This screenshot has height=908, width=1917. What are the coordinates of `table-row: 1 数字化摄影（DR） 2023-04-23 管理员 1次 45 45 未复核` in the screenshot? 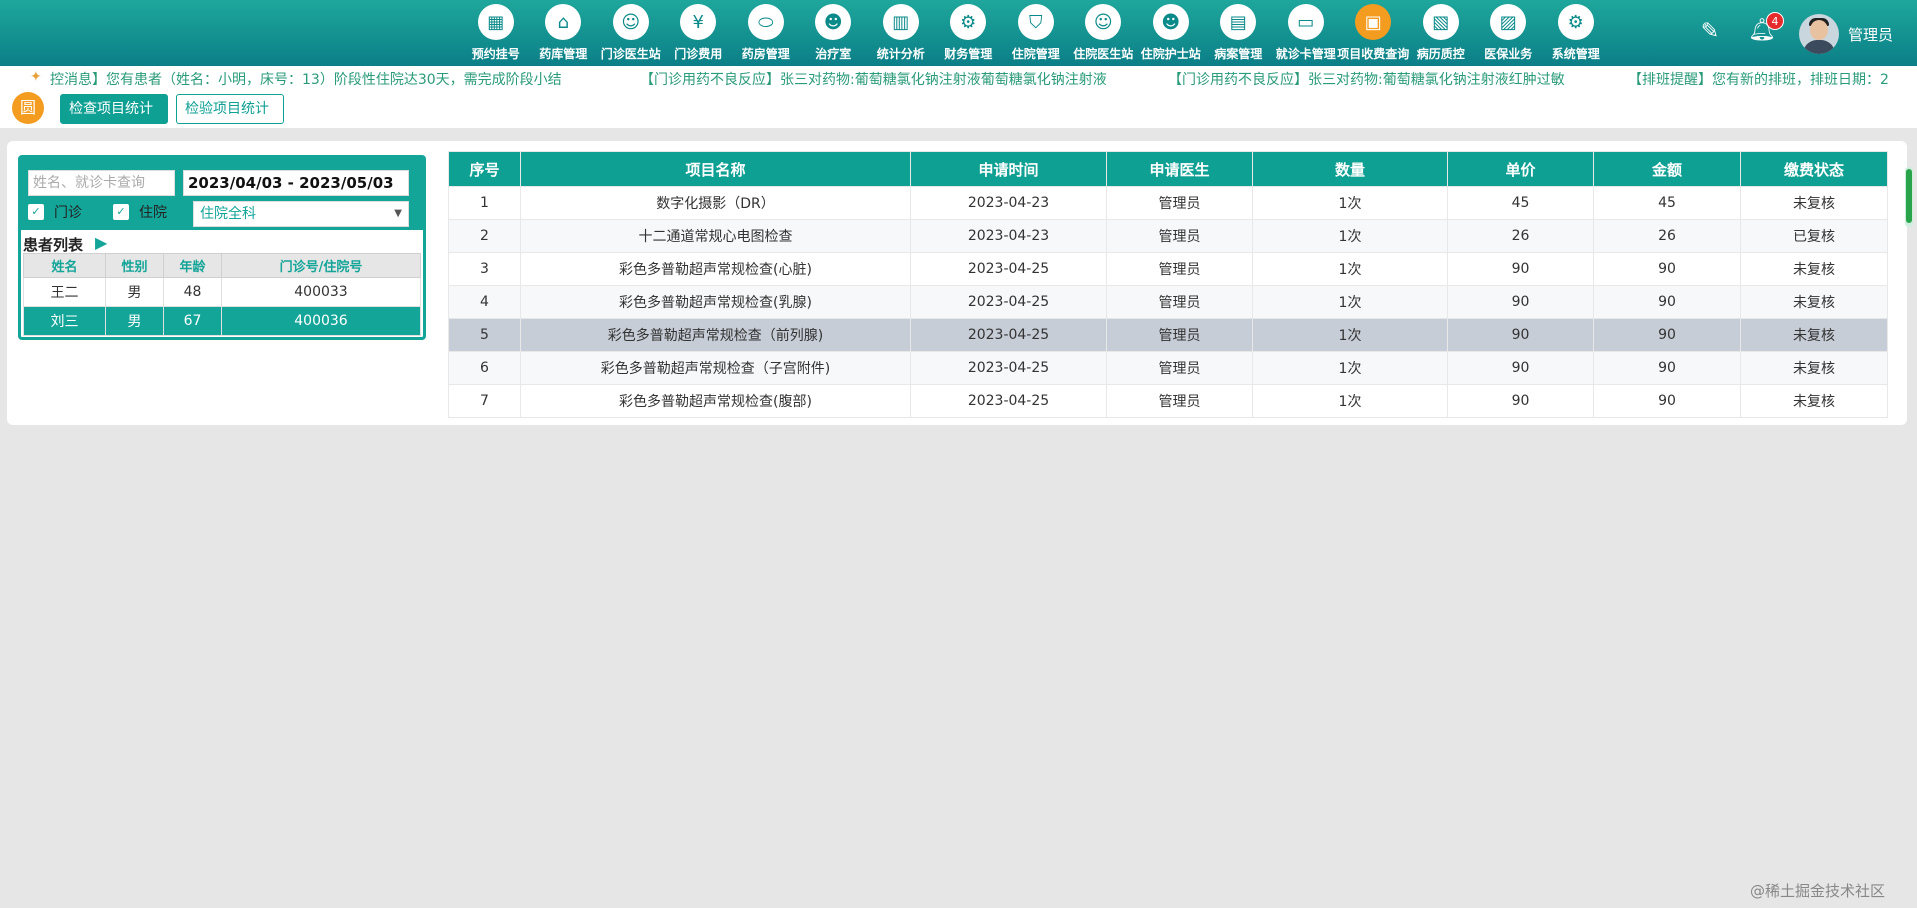 It's located at (1168, 203).